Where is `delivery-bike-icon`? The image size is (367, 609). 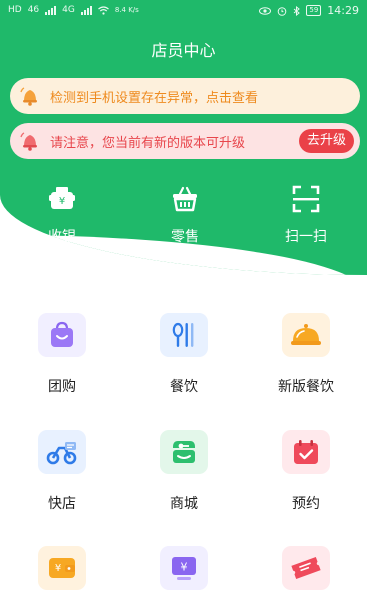
delivery-bike-icon is located at coordinates (61, 453).